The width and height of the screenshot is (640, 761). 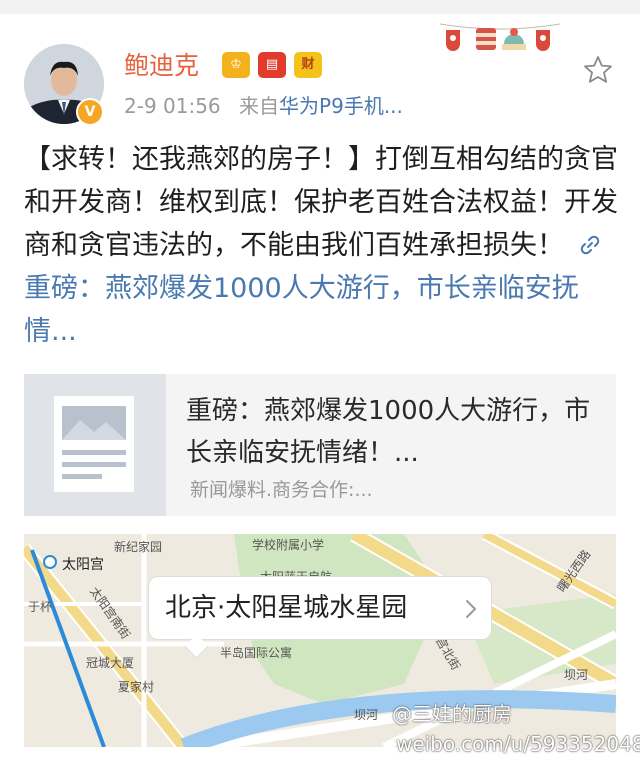 What do you see at coordinates (95, 445) in the screenshot?
I see `article-thumbnail-icon` at bounding box center [95, 445].